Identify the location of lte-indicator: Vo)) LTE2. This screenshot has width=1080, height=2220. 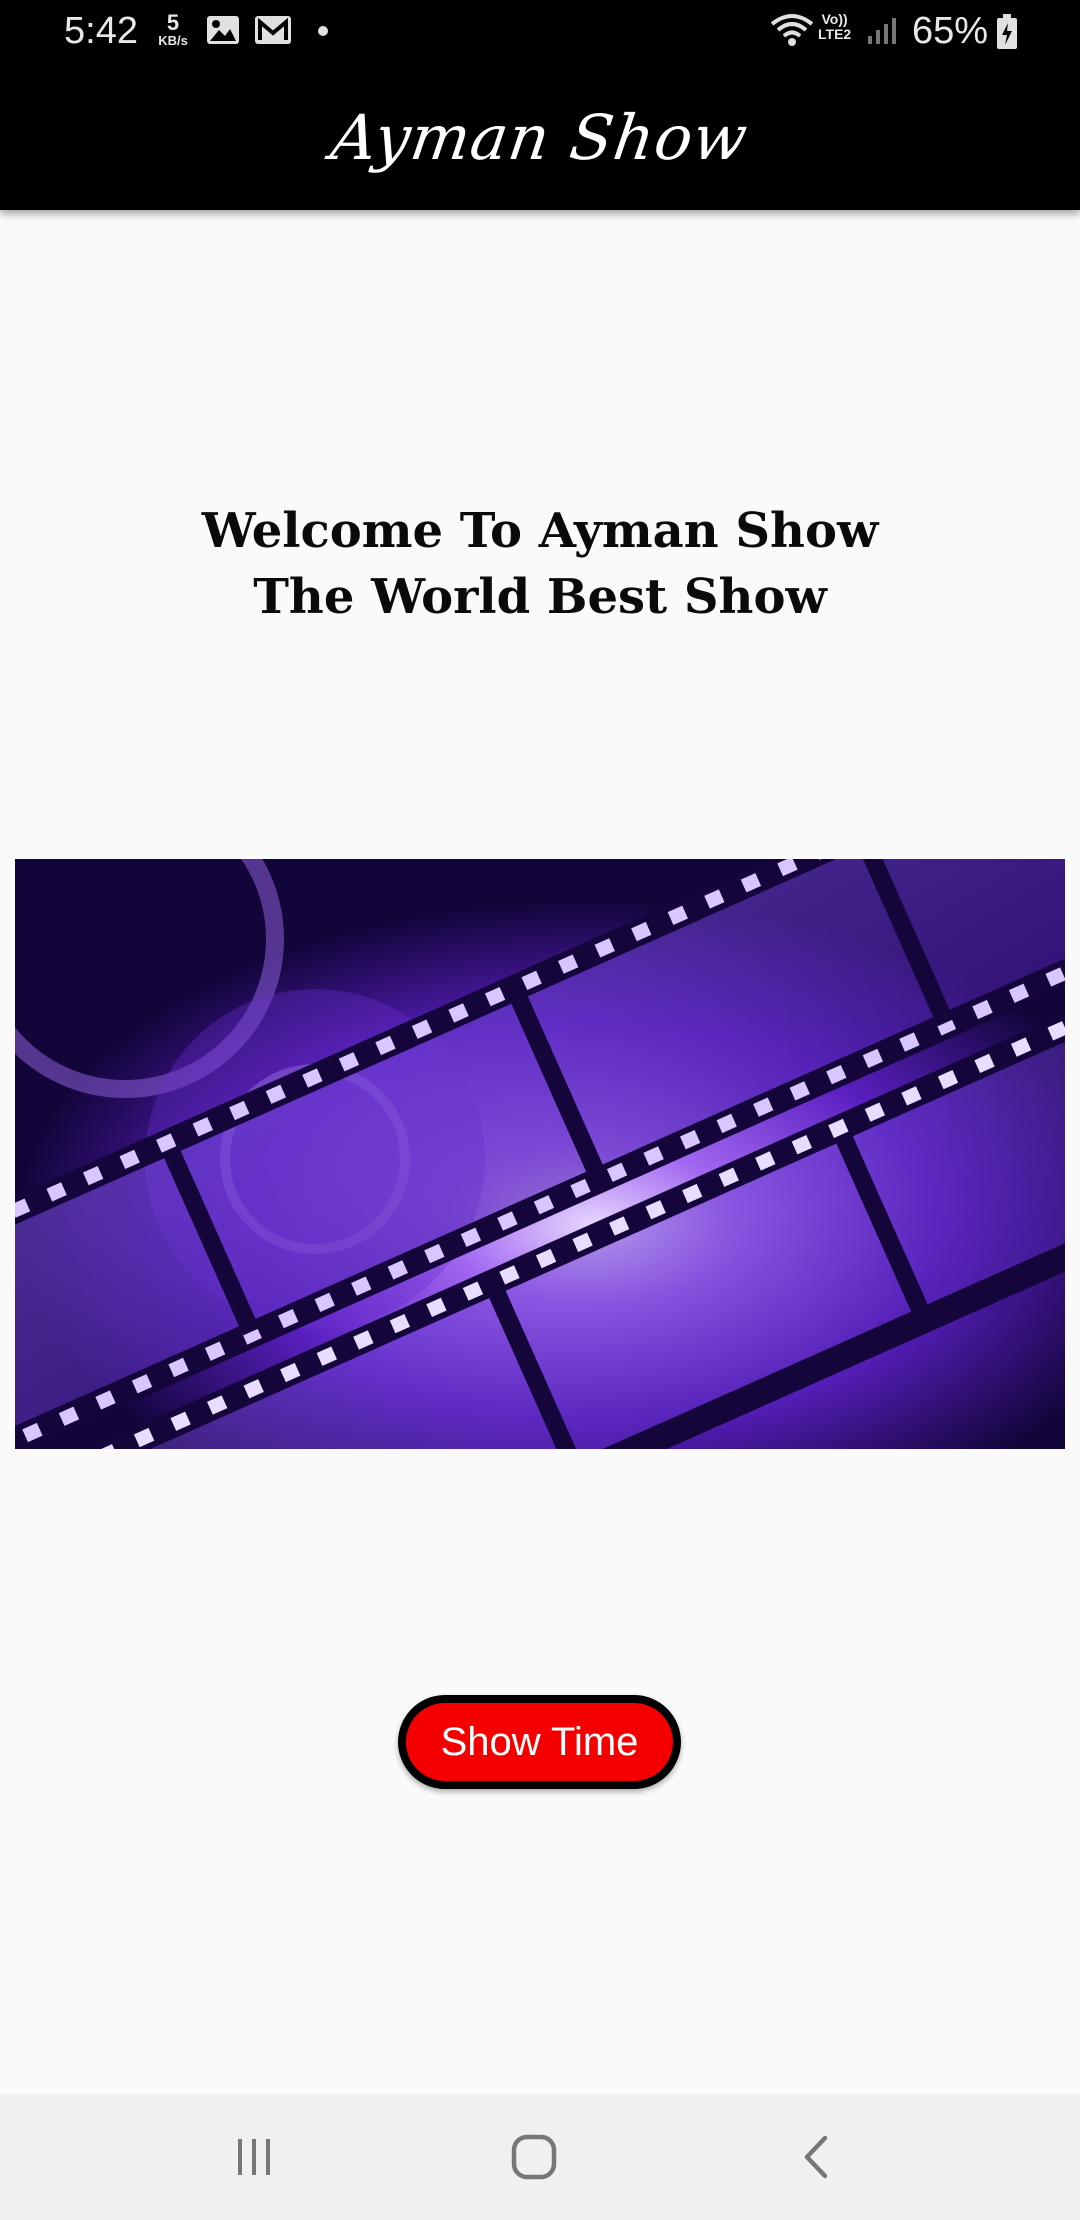
(834, 26).